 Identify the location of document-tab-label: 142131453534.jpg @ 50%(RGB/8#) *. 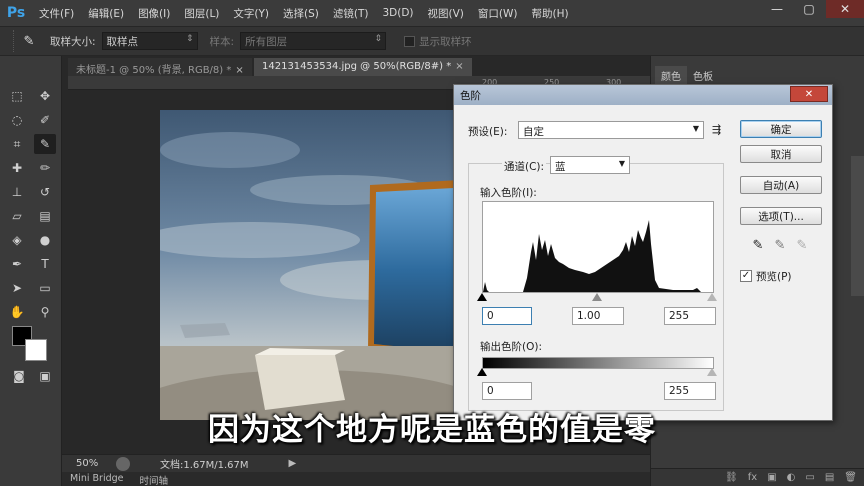
(357, 66).